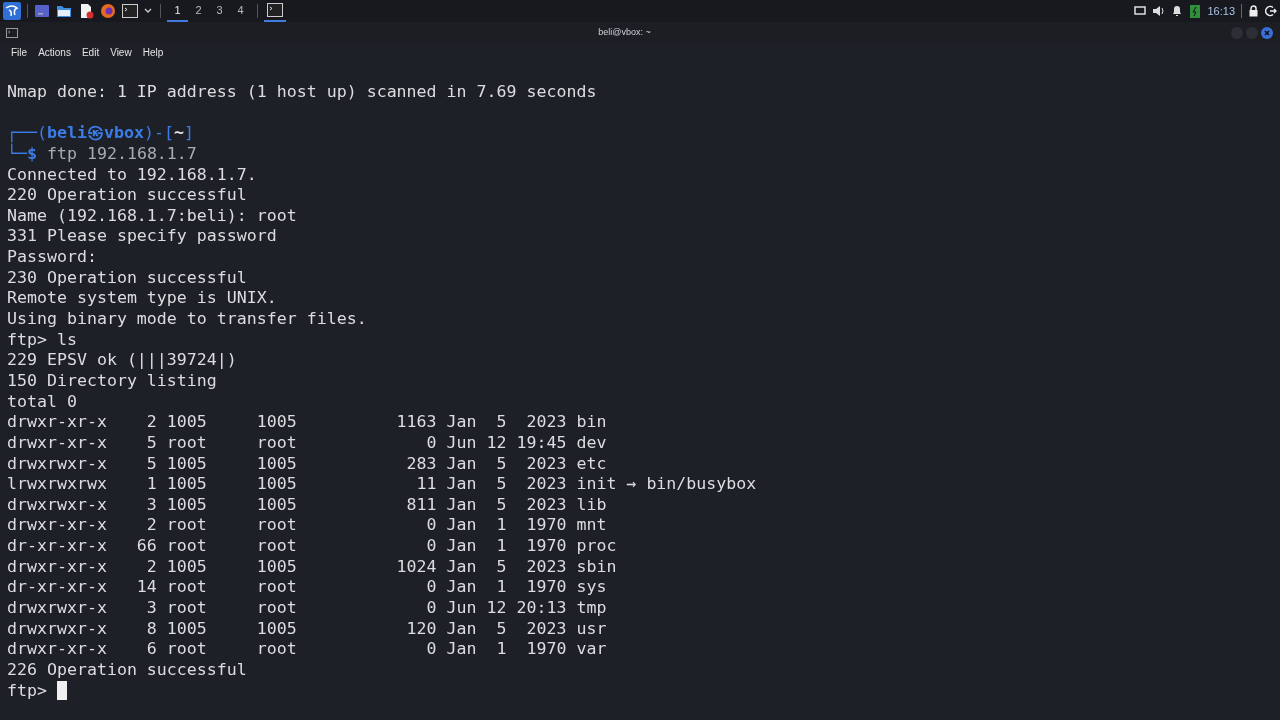 Image resolution: width=1280 pixels, height=720 pixels. Describe the element at coordinates (624, 33) in the screenshot. I see `window-title: beli@vbox: ~` at that location.